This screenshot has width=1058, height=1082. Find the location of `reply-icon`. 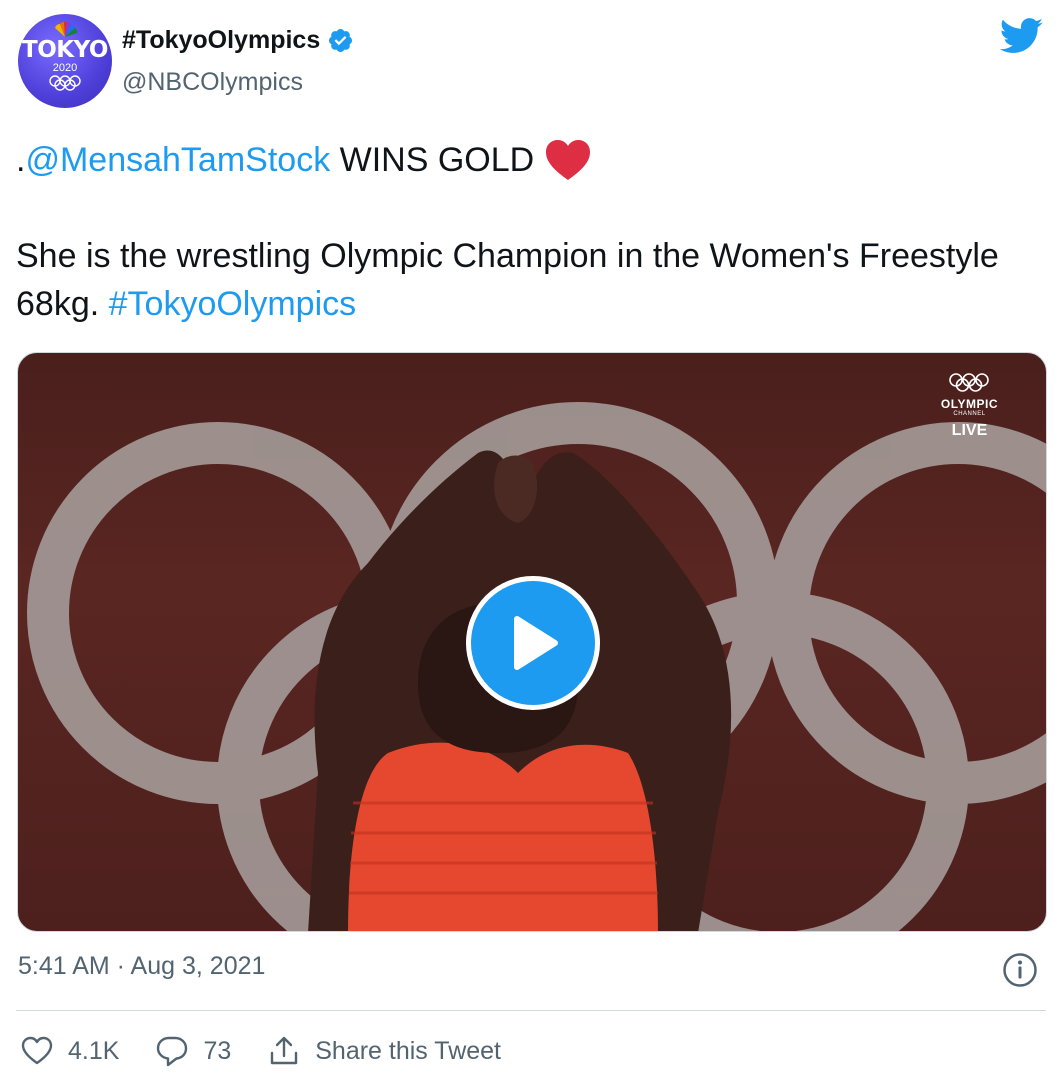

reply-icon is located at coordinates (172, 1051).